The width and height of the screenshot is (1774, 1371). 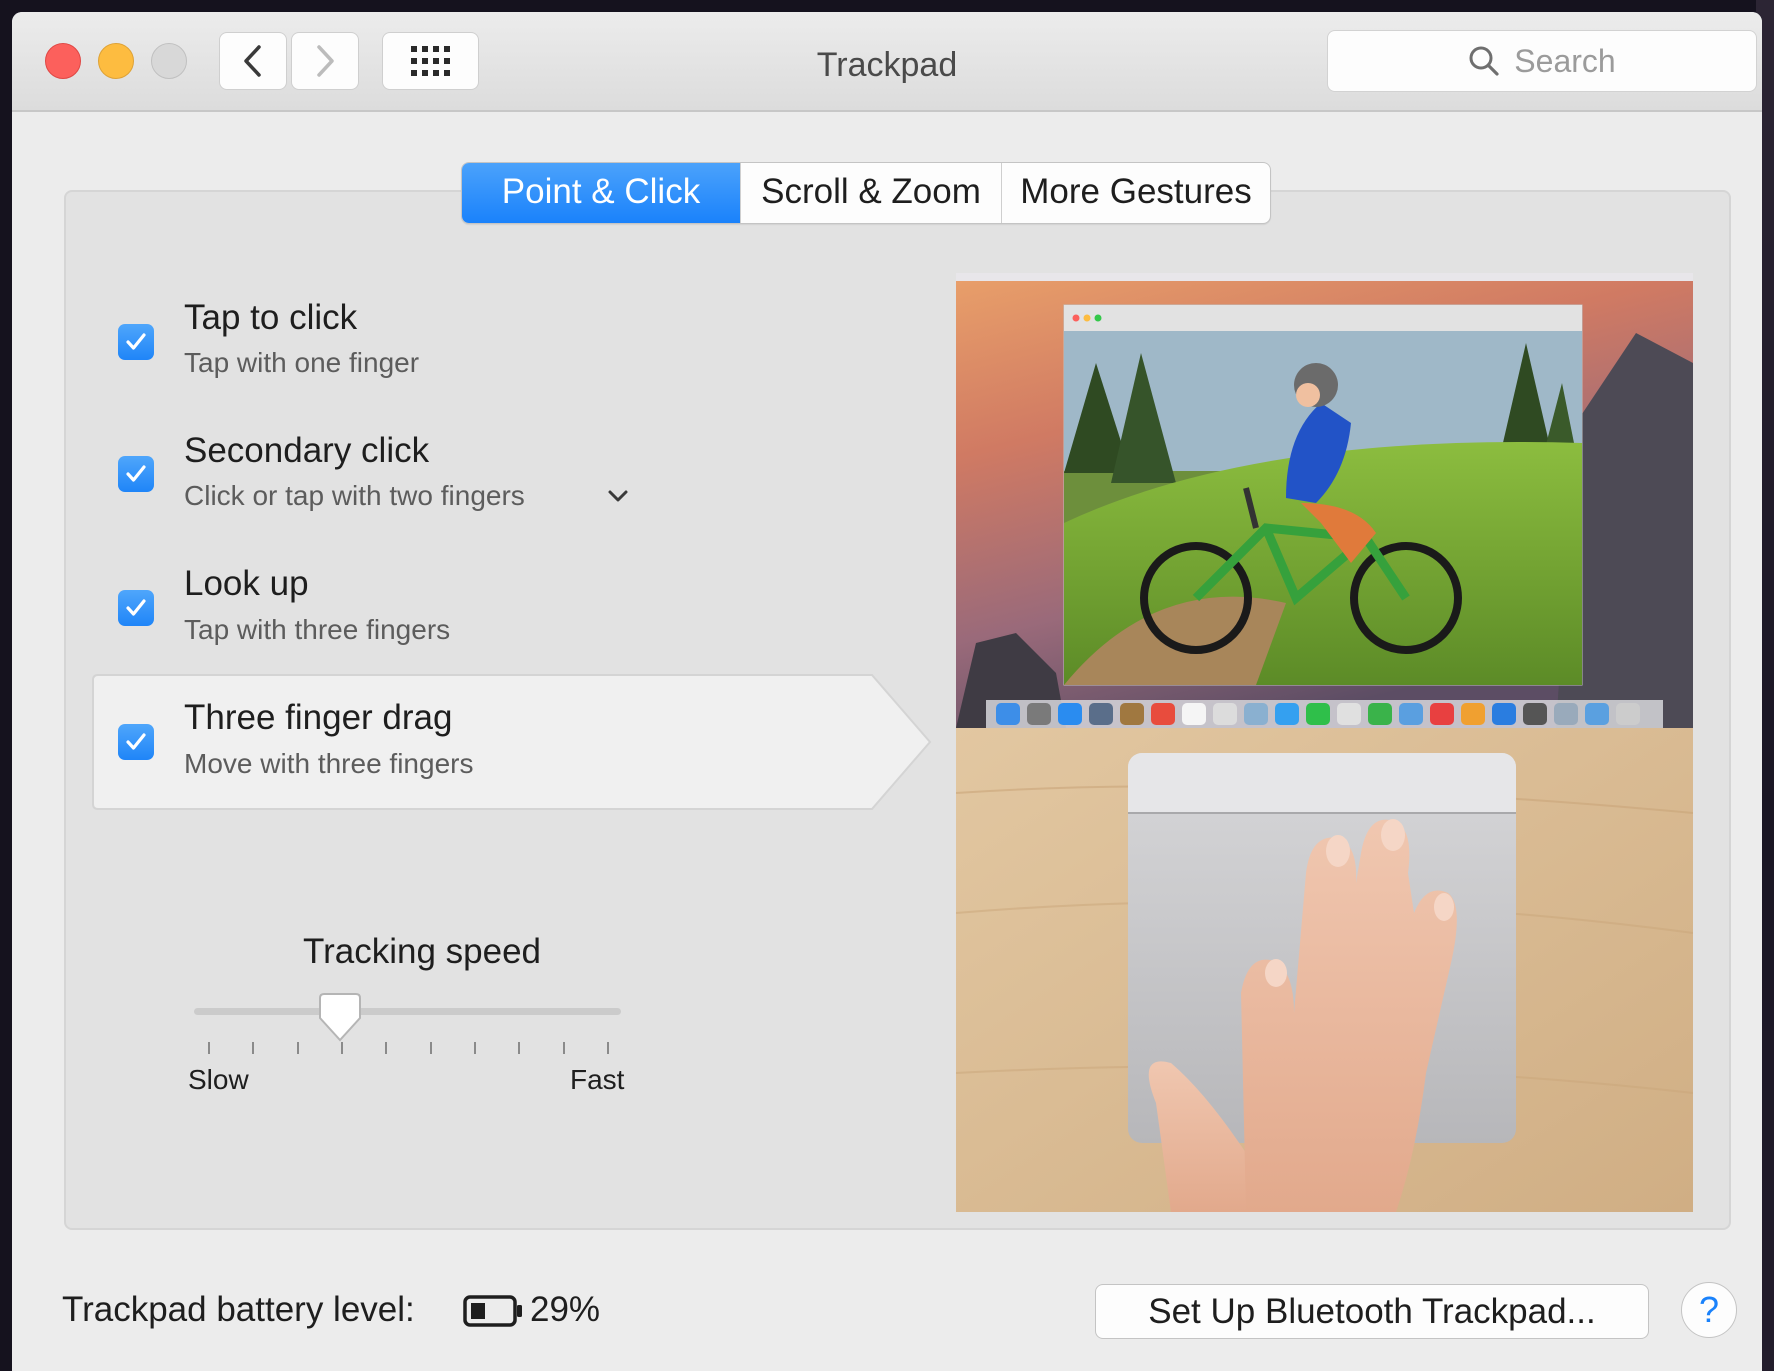 I want to click on tab-scroll-zoom: Scroll & Zoom, so click(x=870, y=193).